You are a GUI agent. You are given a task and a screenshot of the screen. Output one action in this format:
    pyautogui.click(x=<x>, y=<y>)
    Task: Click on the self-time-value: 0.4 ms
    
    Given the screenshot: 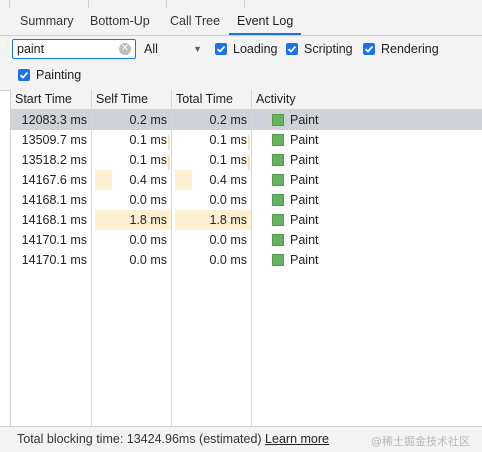 What is the action you would take?
    pyautogui.click(x=148, y=180)
    